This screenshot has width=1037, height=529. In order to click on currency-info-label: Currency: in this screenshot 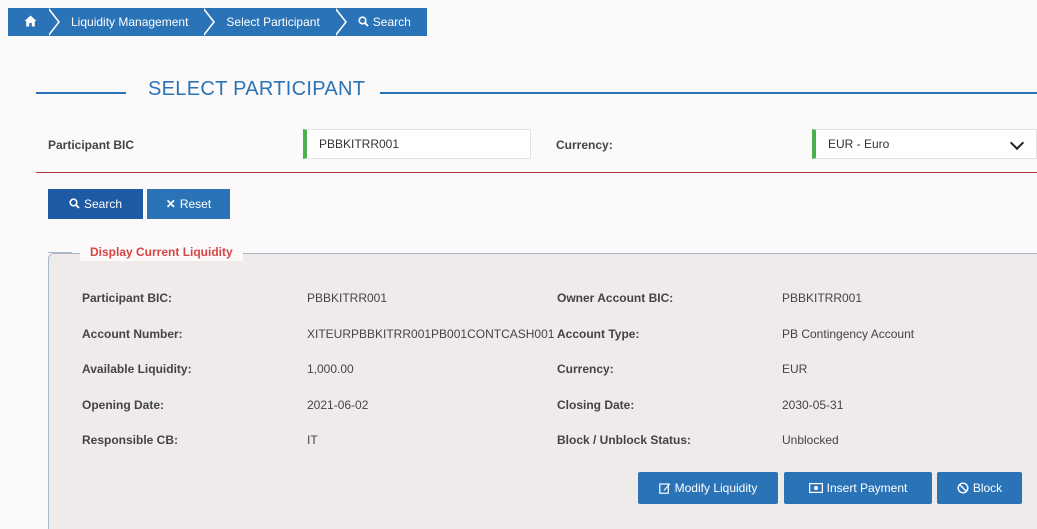, I will do `click(585, 369)`.